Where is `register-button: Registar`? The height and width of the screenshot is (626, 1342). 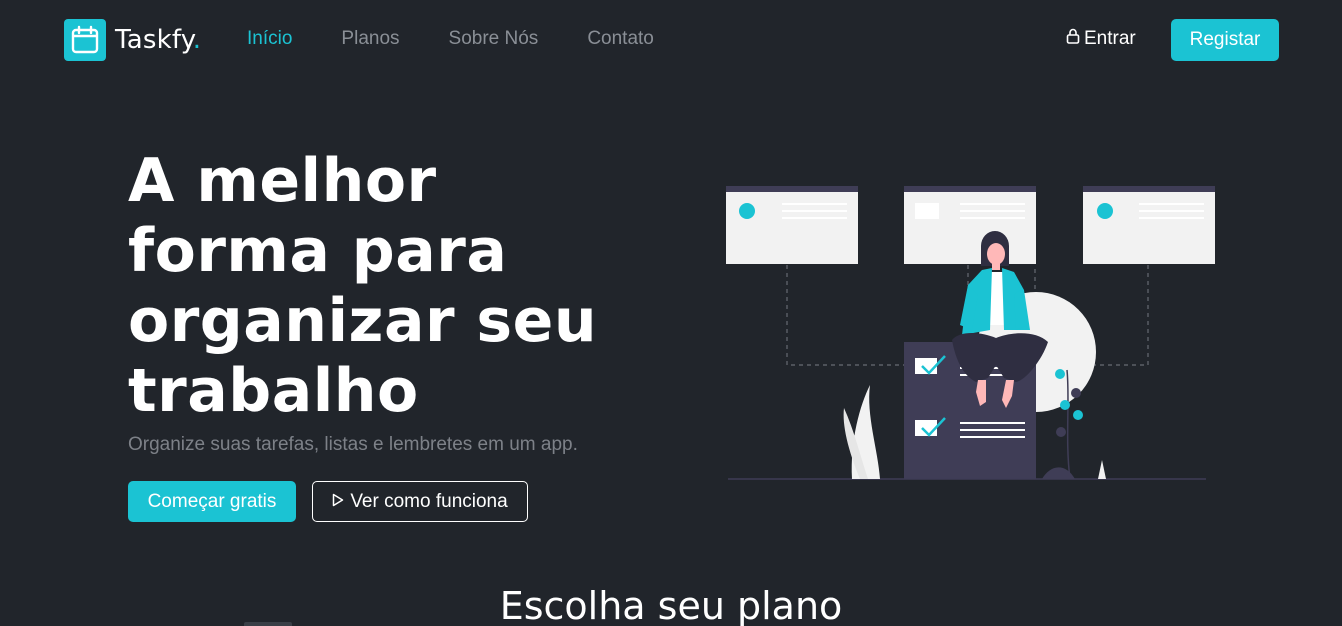 register-button: Registar is located at coordinates (1225, 40).